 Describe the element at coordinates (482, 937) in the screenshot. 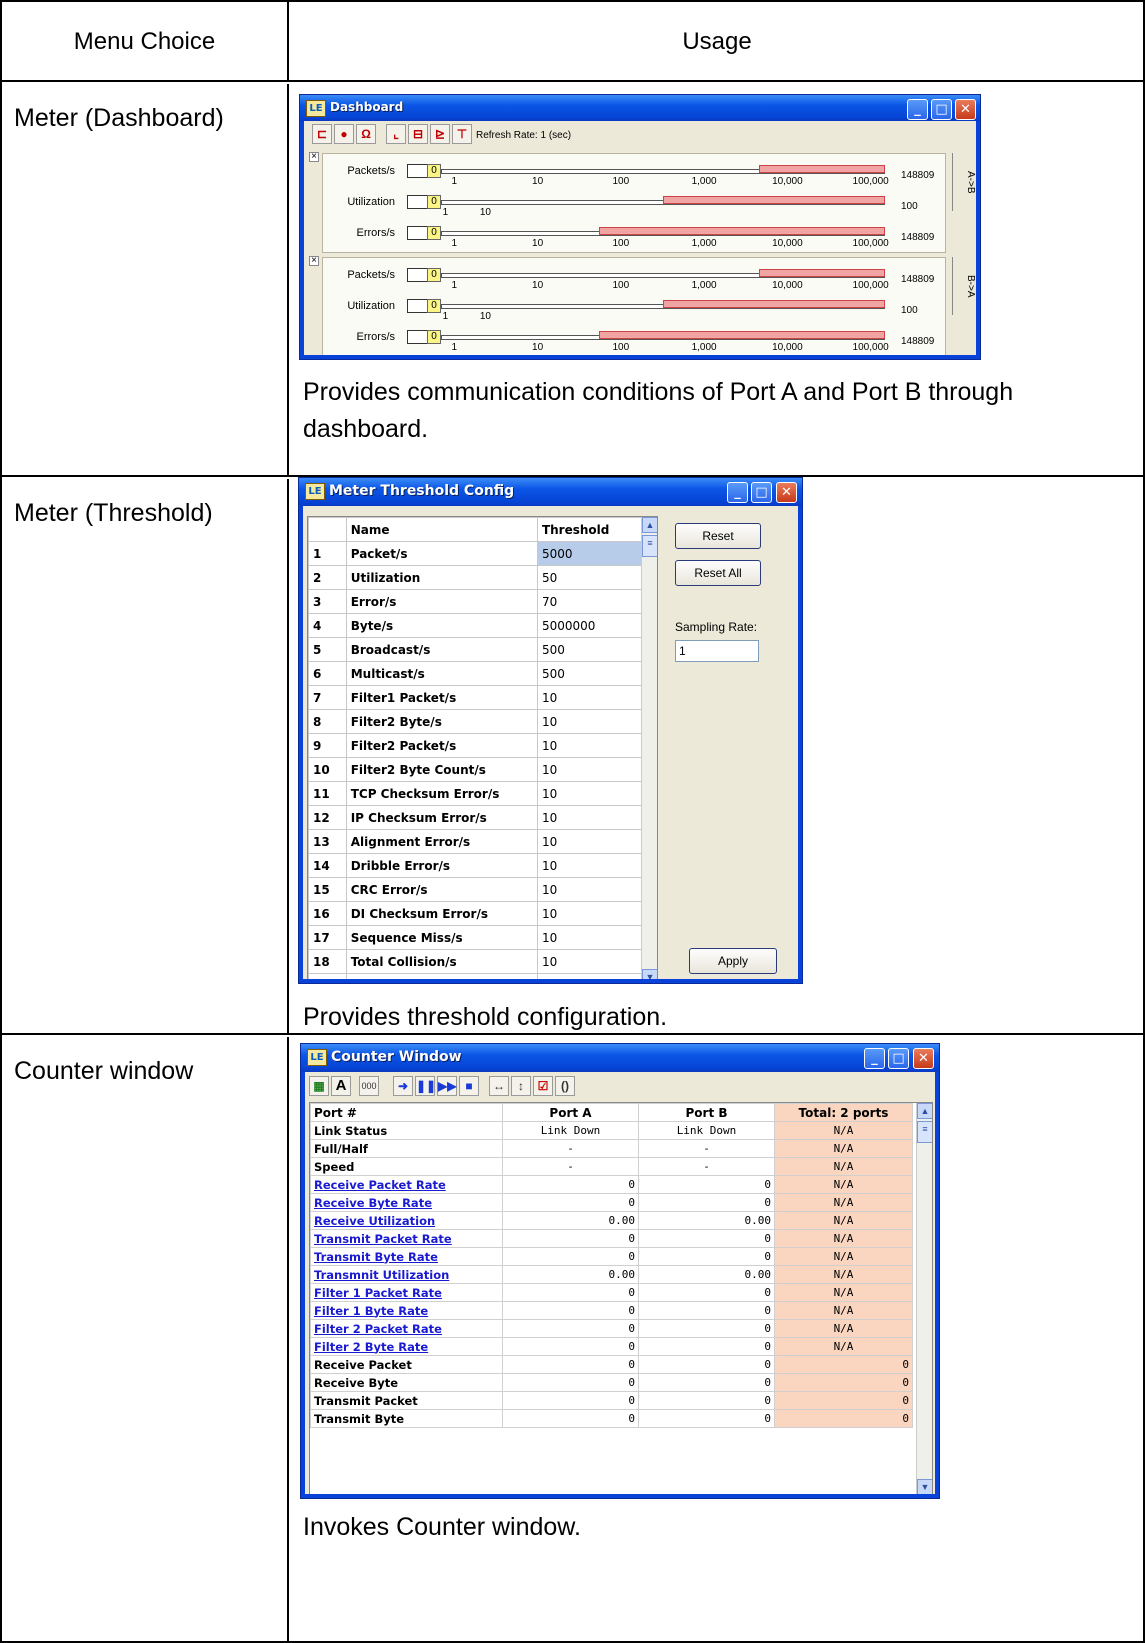

I see `threshold-row: 17 Sequence Miss/s 10` at that location.